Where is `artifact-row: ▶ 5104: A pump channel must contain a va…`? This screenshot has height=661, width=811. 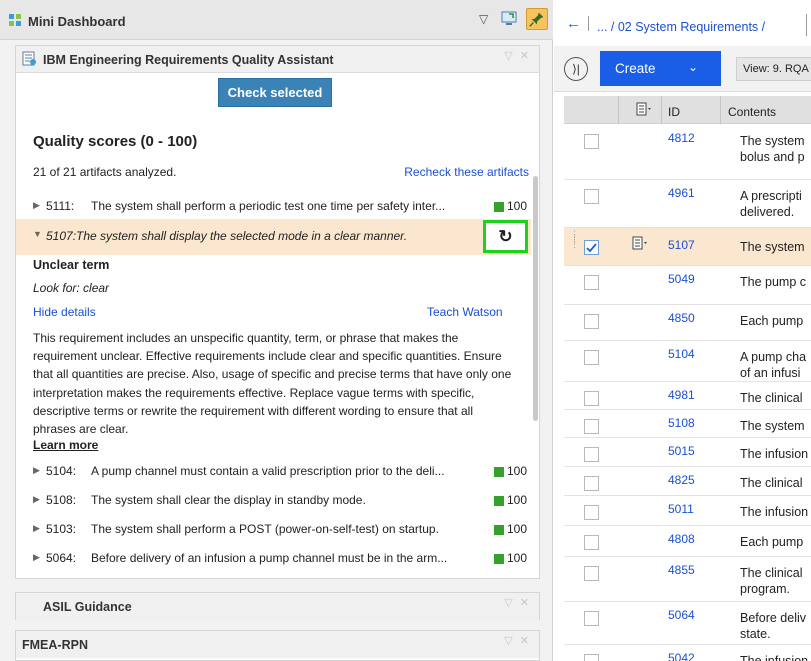
artifact-row: ▶ 5104: A pump channel must contain a va… is located at coordinates (273, 471).